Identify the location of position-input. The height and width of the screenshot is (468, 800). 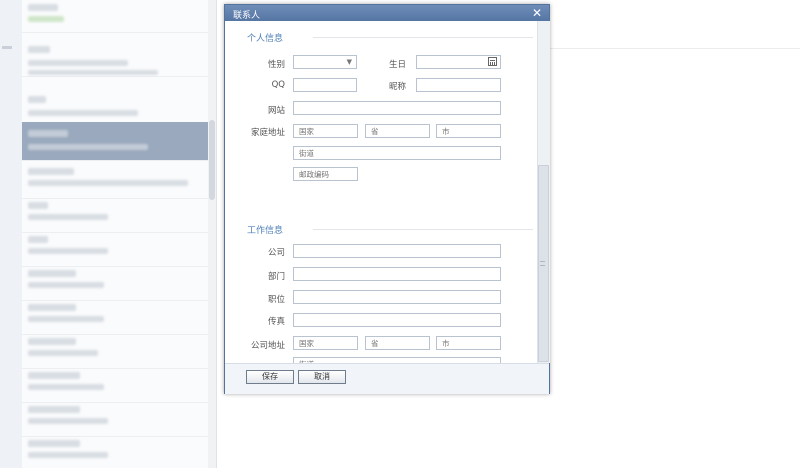
(397, 297).